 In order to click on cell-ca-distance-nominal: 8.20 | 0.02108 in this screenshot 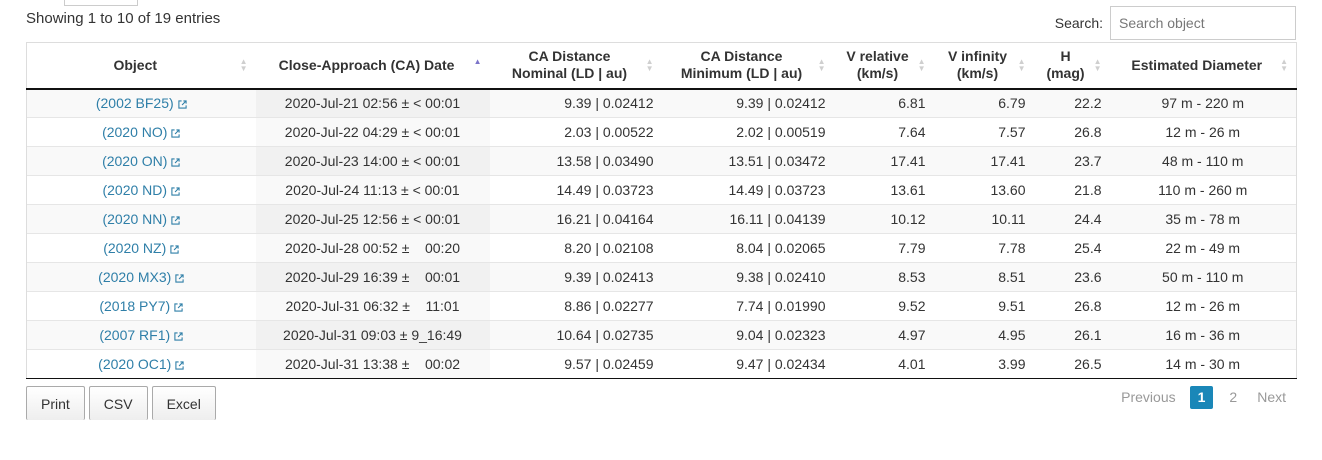, I will do `click(575, 248)`.